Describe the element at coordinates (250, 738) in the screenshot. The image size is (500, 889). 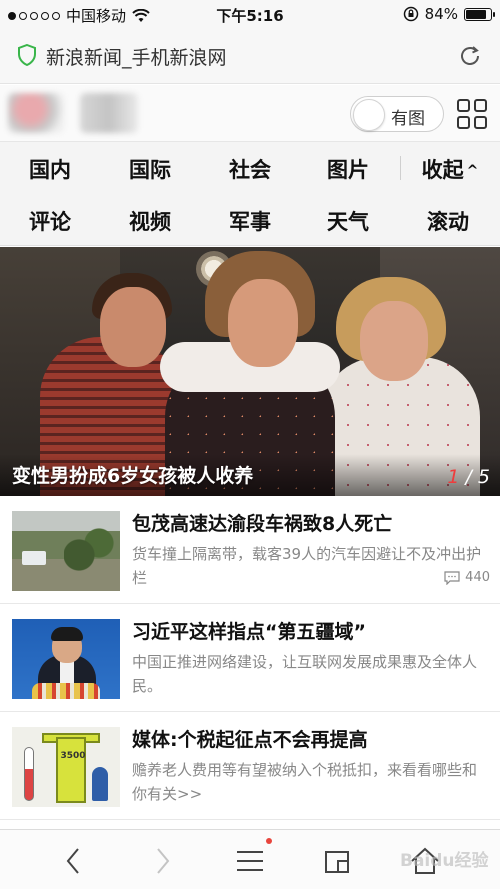
I see `news-headline: 媒体:个税起征点不会再提高` at that location.